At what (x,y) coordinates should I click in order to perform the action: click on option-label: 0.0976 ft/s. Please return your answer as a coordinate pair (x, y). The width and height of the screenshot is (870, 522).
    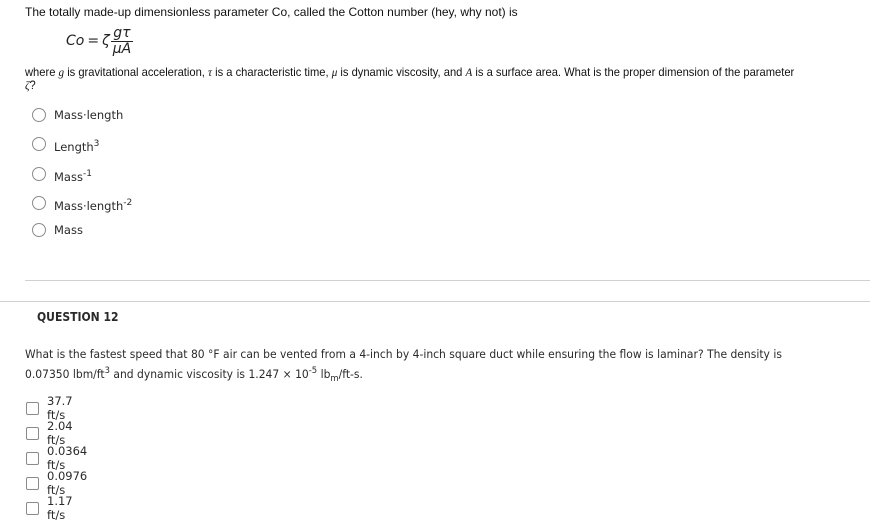
    Looking at the image, I should click on (67, 483).